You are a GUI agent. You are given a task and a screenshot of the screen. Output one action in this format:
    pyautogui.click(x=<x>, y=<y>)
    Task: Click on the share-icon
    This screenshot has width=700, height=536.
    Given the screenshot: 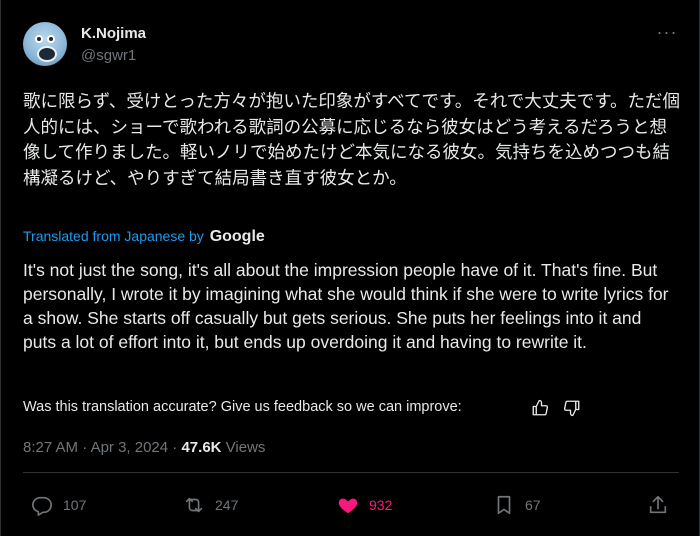 What is the action you would take?
    pyautogui.click(x=658, y=504)
    